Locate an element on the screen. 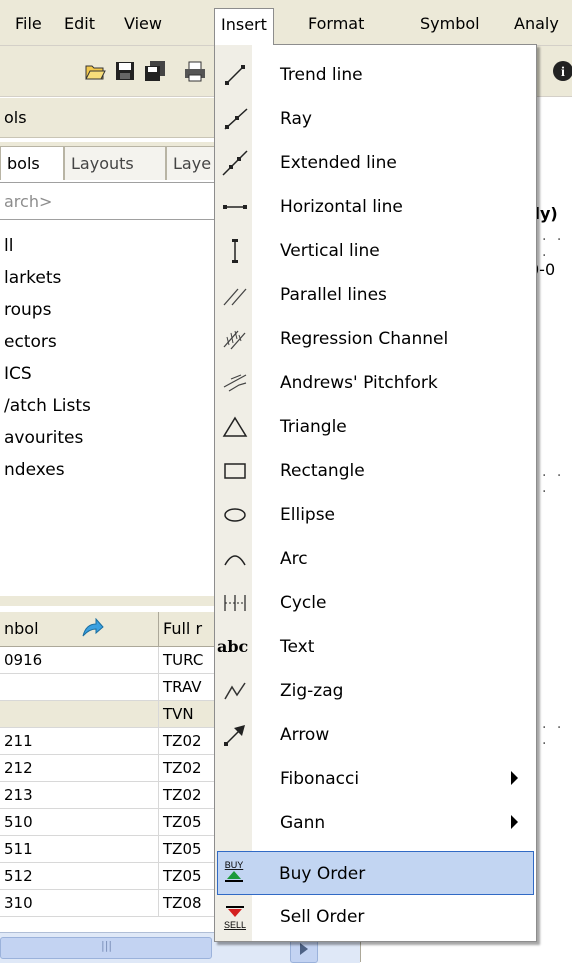  menu-item-regression-channel: Regression Channel is located at coordinates (375, 339).